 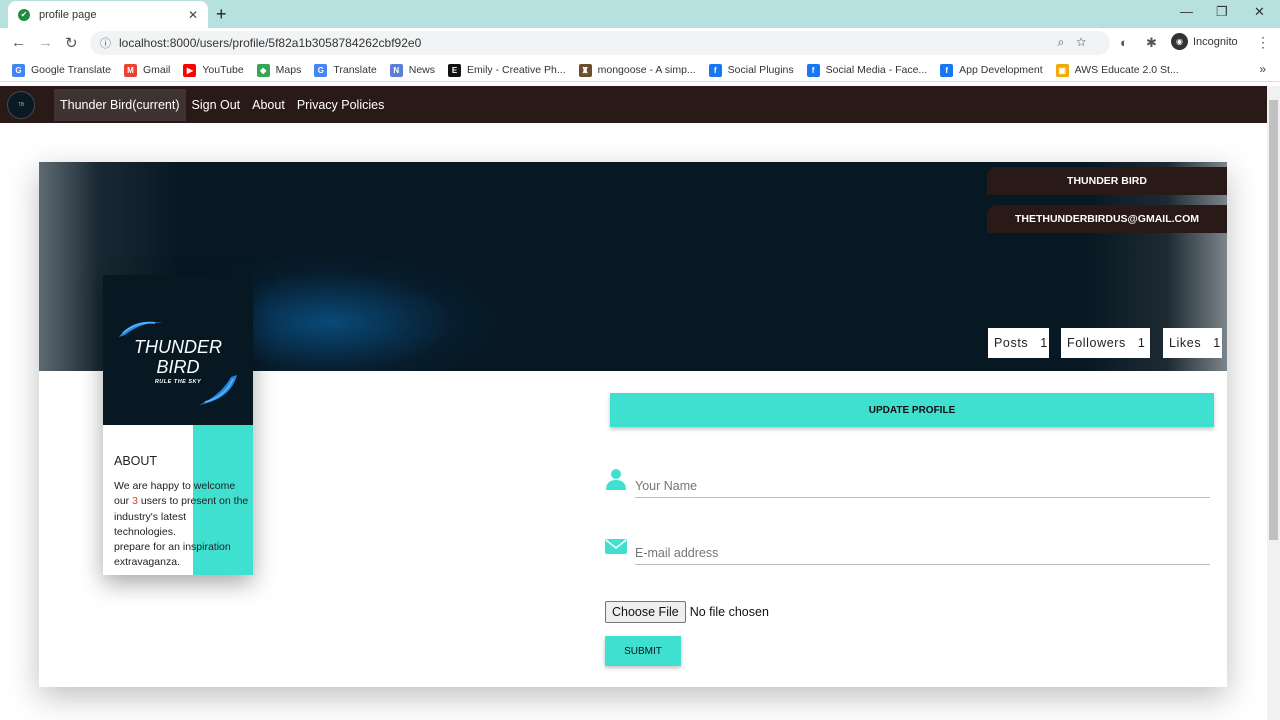 What do you see at coordinates (268, 105) in the screenshot?
I see `nav-link-about: About` at bounding box center [268, 105].